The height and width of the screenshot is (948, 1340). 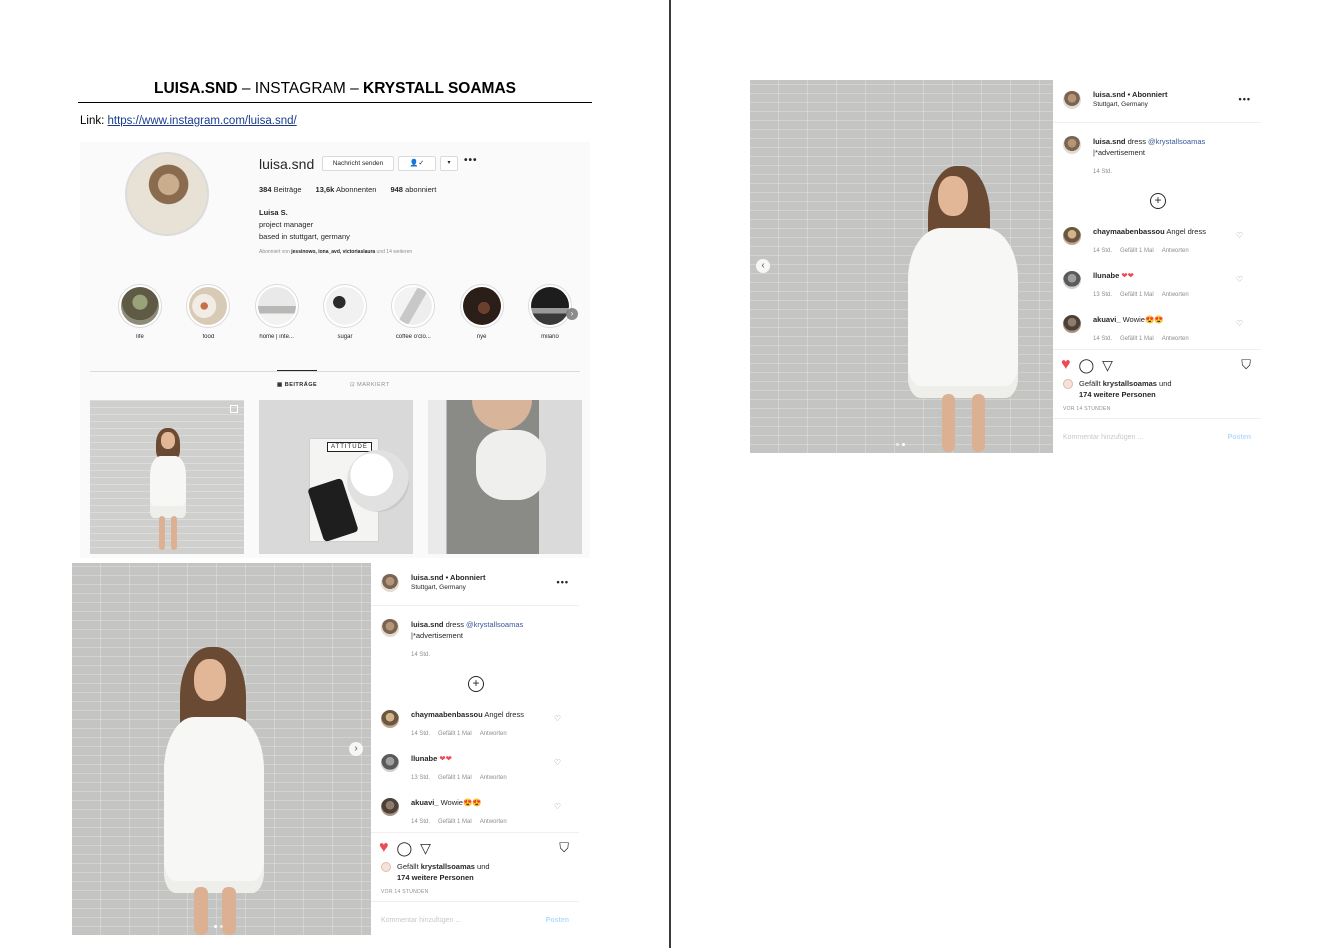 What do you see at coordinates (346, 189) in the screenshot?
I see `followers-stat: 13,6k Abonnenten` at bounding box center [346, 189].